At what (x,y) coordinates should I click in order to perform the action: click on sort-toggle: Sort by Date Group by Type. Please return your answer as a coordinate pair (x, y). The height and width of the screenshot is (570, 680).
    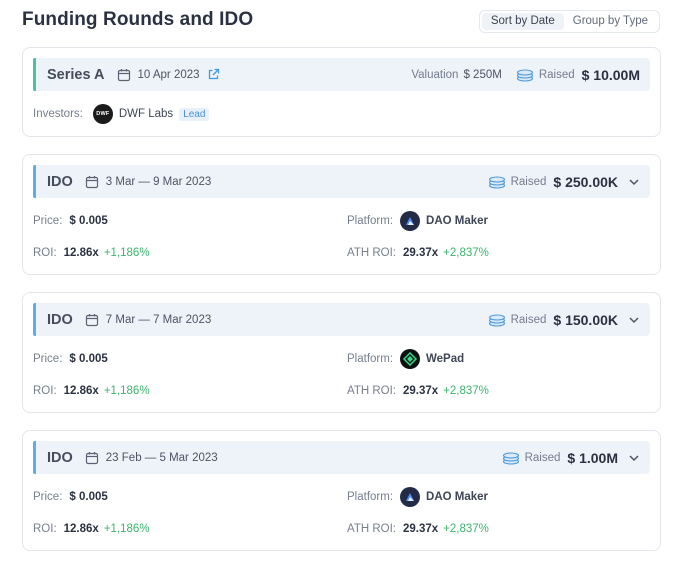
    Looking at the image, I should click on (569, 21).